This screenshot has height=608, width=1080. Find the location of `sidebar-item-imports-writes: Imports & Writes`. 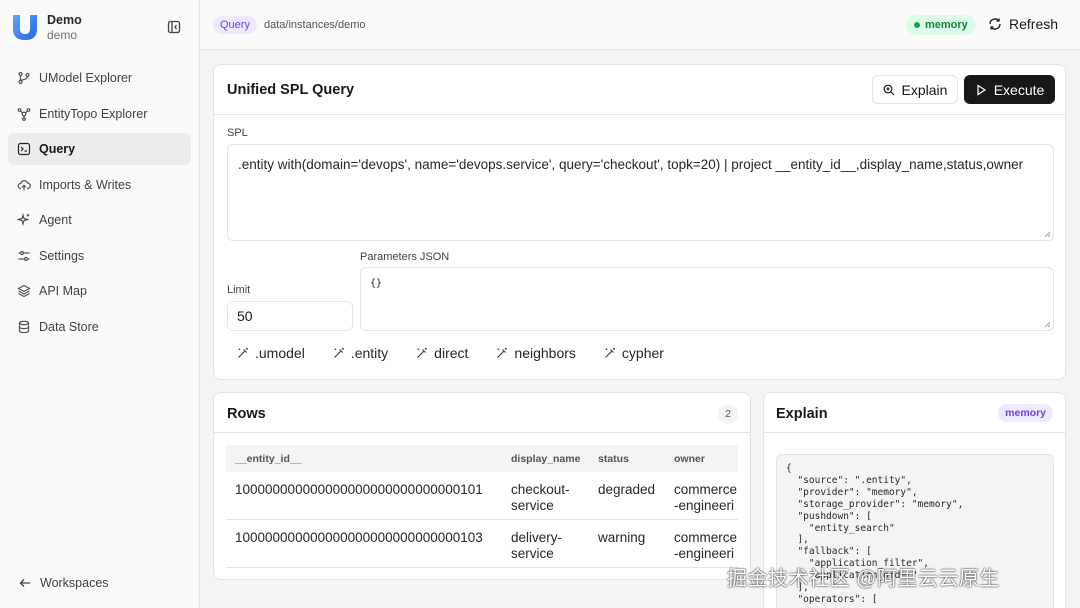

sidebar-item-imports-writes: Imports & Writes is located at coordinates (99, 185).